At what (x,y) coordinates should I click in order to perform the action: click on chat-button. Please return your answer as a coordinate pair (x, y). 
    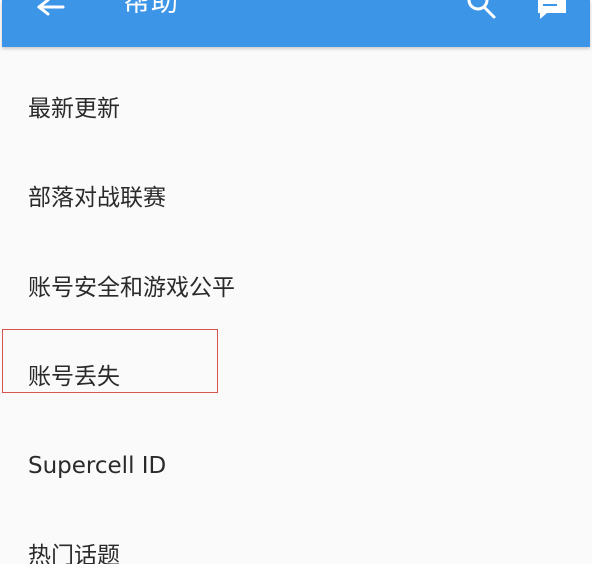
    Looking at the image, I should click on (552, 15).